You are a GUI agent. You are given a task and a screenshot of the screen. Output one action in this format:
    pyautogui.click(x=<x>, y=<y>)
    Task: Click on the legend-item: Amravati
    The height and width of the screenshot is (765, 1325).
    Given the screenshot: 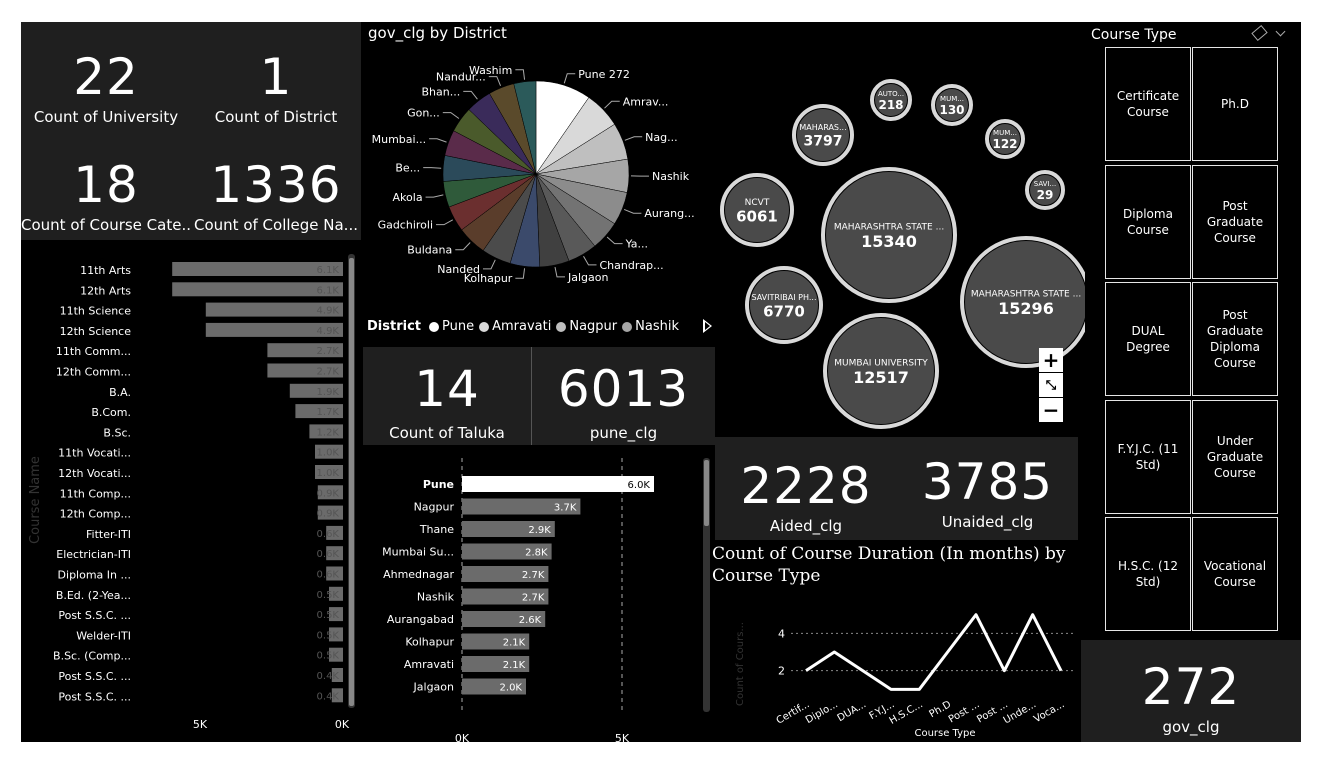 What is the action you would take?
    pyautogui.click(x=515, y=326)
    